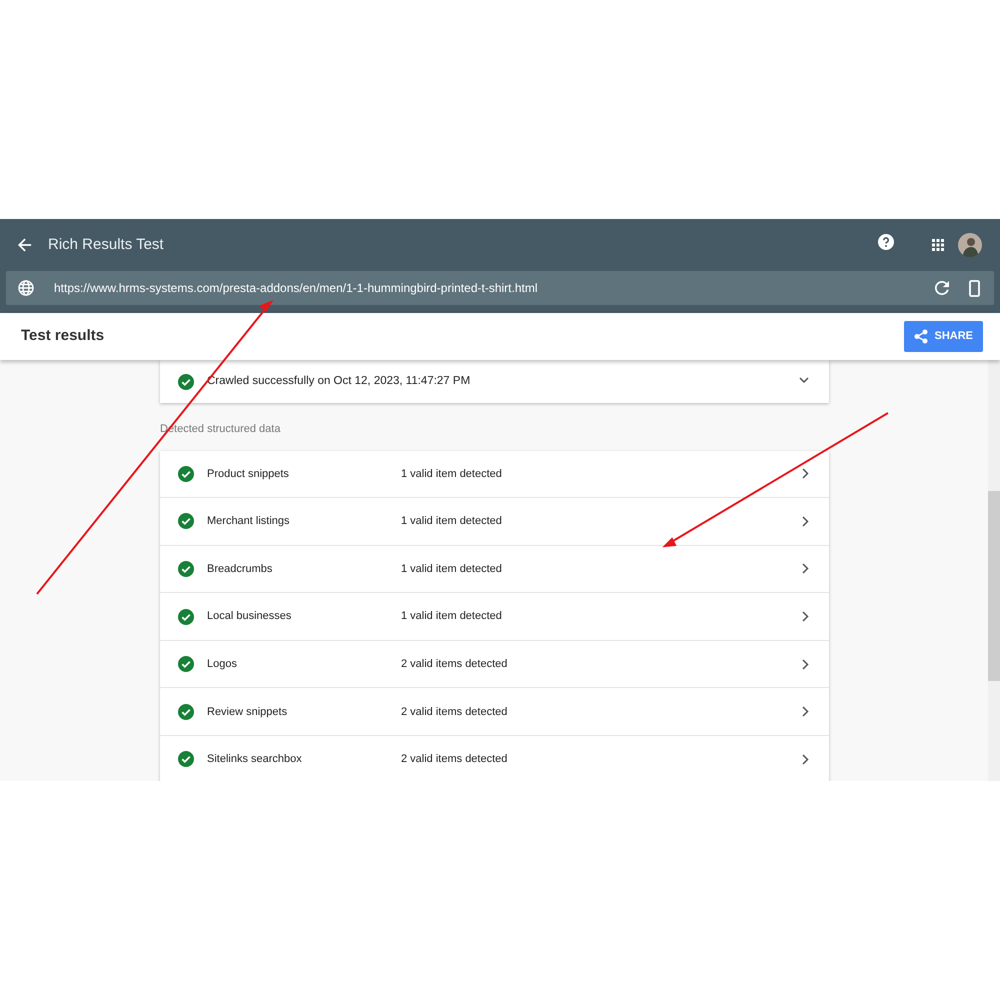 Image resolution: width=1000 pixels, height=1000 pixels. Describe the element at coordinates (255, 760) in the screenshot. I see `item-name: Sitelinks searchbox` at that location.